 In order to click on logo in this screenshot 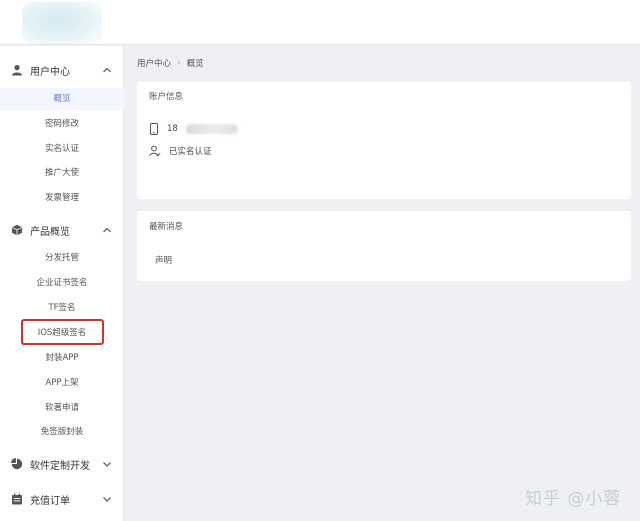, I will do `click(62, 23)`.